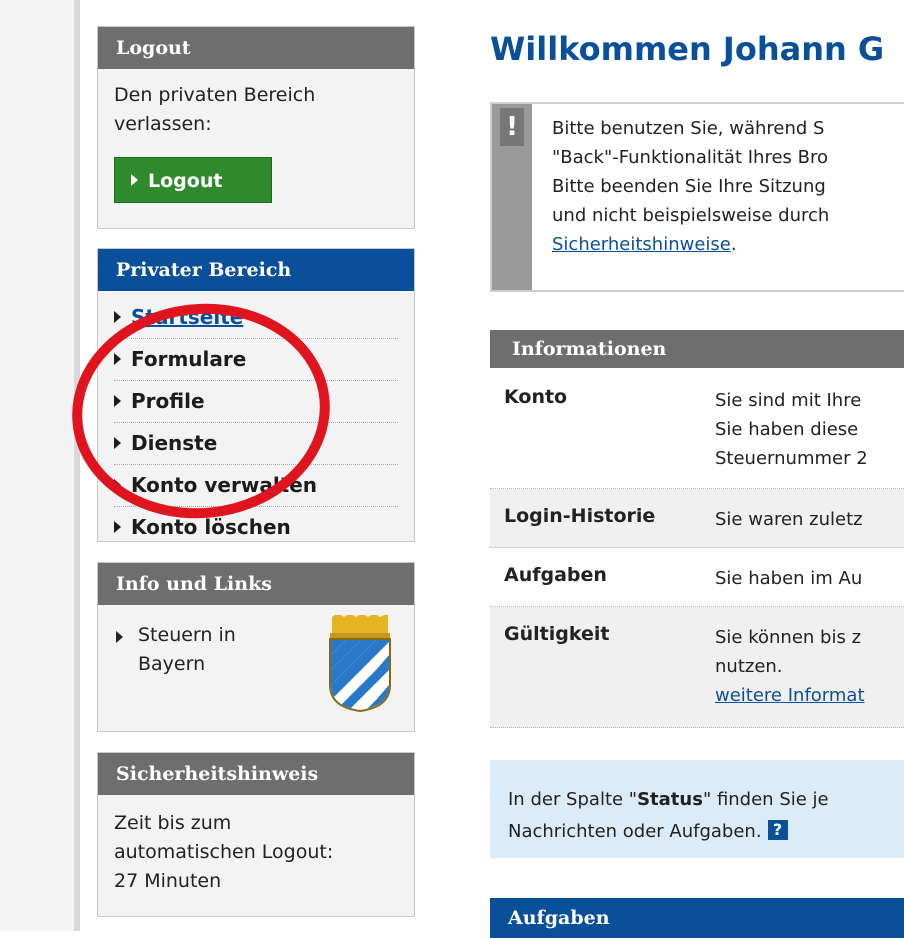 The height and width of the screenshot is (938, 904). What do you see at coordinates (215, 95) in the screenshot?
I see `logout-text-line1: Den privaten Bereich` at bounding box center [215, 95].